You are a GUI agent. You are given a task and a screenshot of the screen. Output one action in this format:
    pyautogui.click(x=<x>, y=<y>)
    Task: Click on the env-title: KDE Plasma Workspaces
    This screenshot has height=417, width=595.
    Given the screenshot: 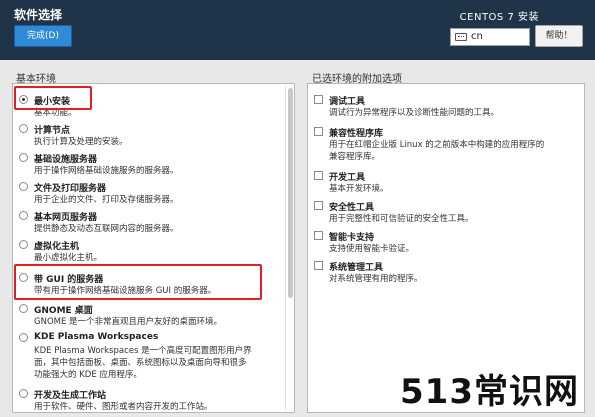 What is the action you would take?
    pyautogui.click(x=96, y=337)
    